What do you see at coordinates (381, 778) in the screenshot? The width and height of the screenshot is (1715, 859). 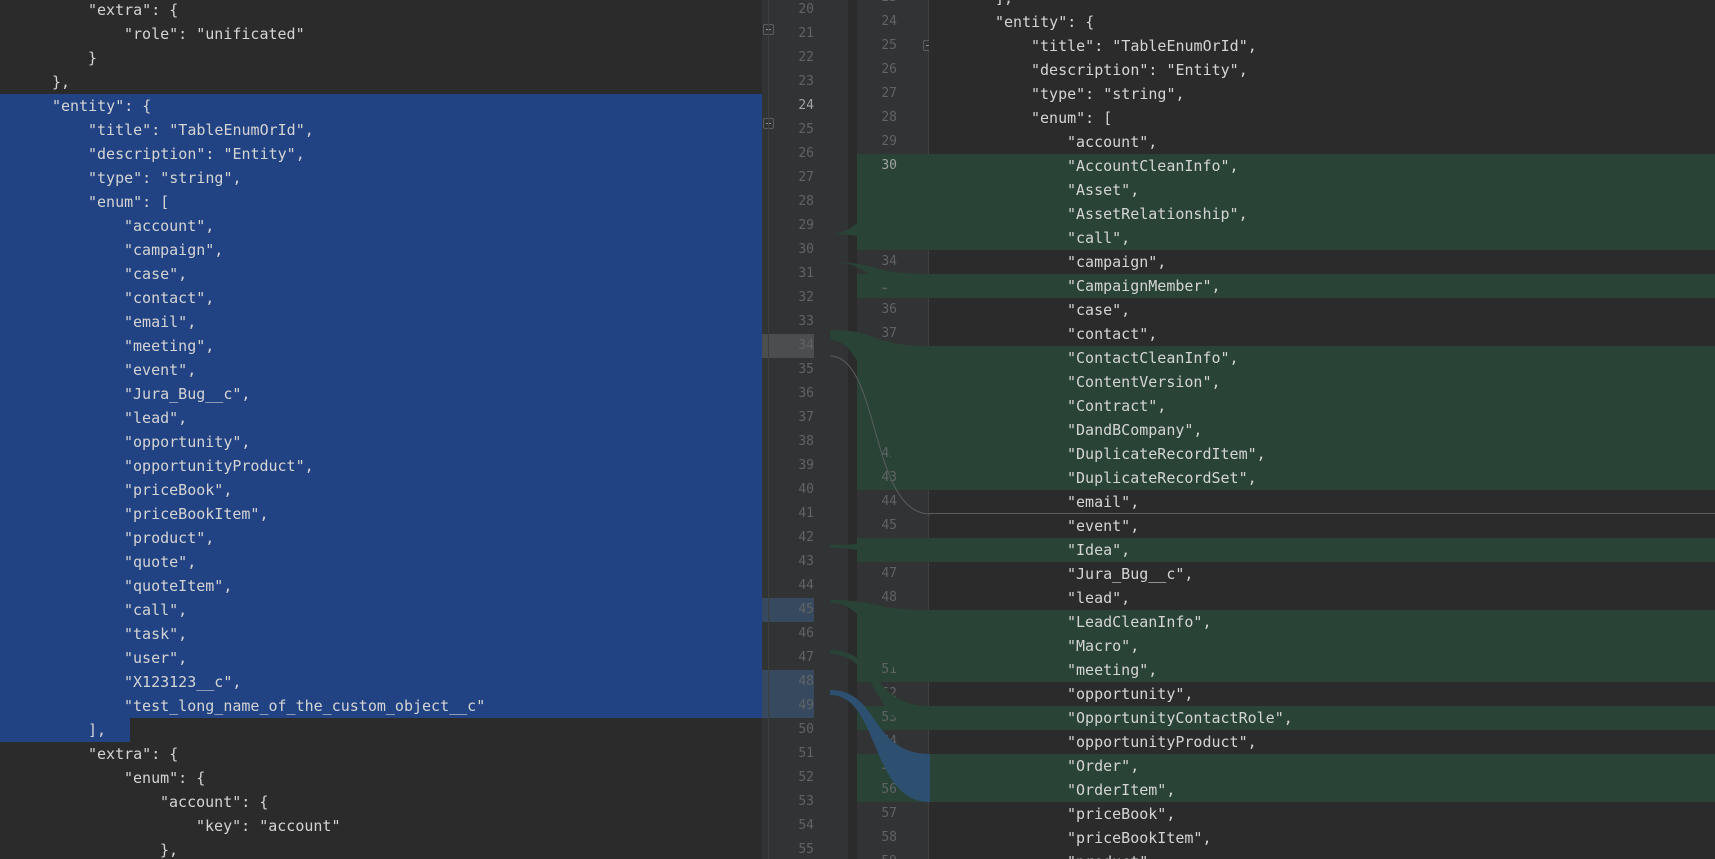 I see `code-line: "enum": {` at bounding box center [381, 778].